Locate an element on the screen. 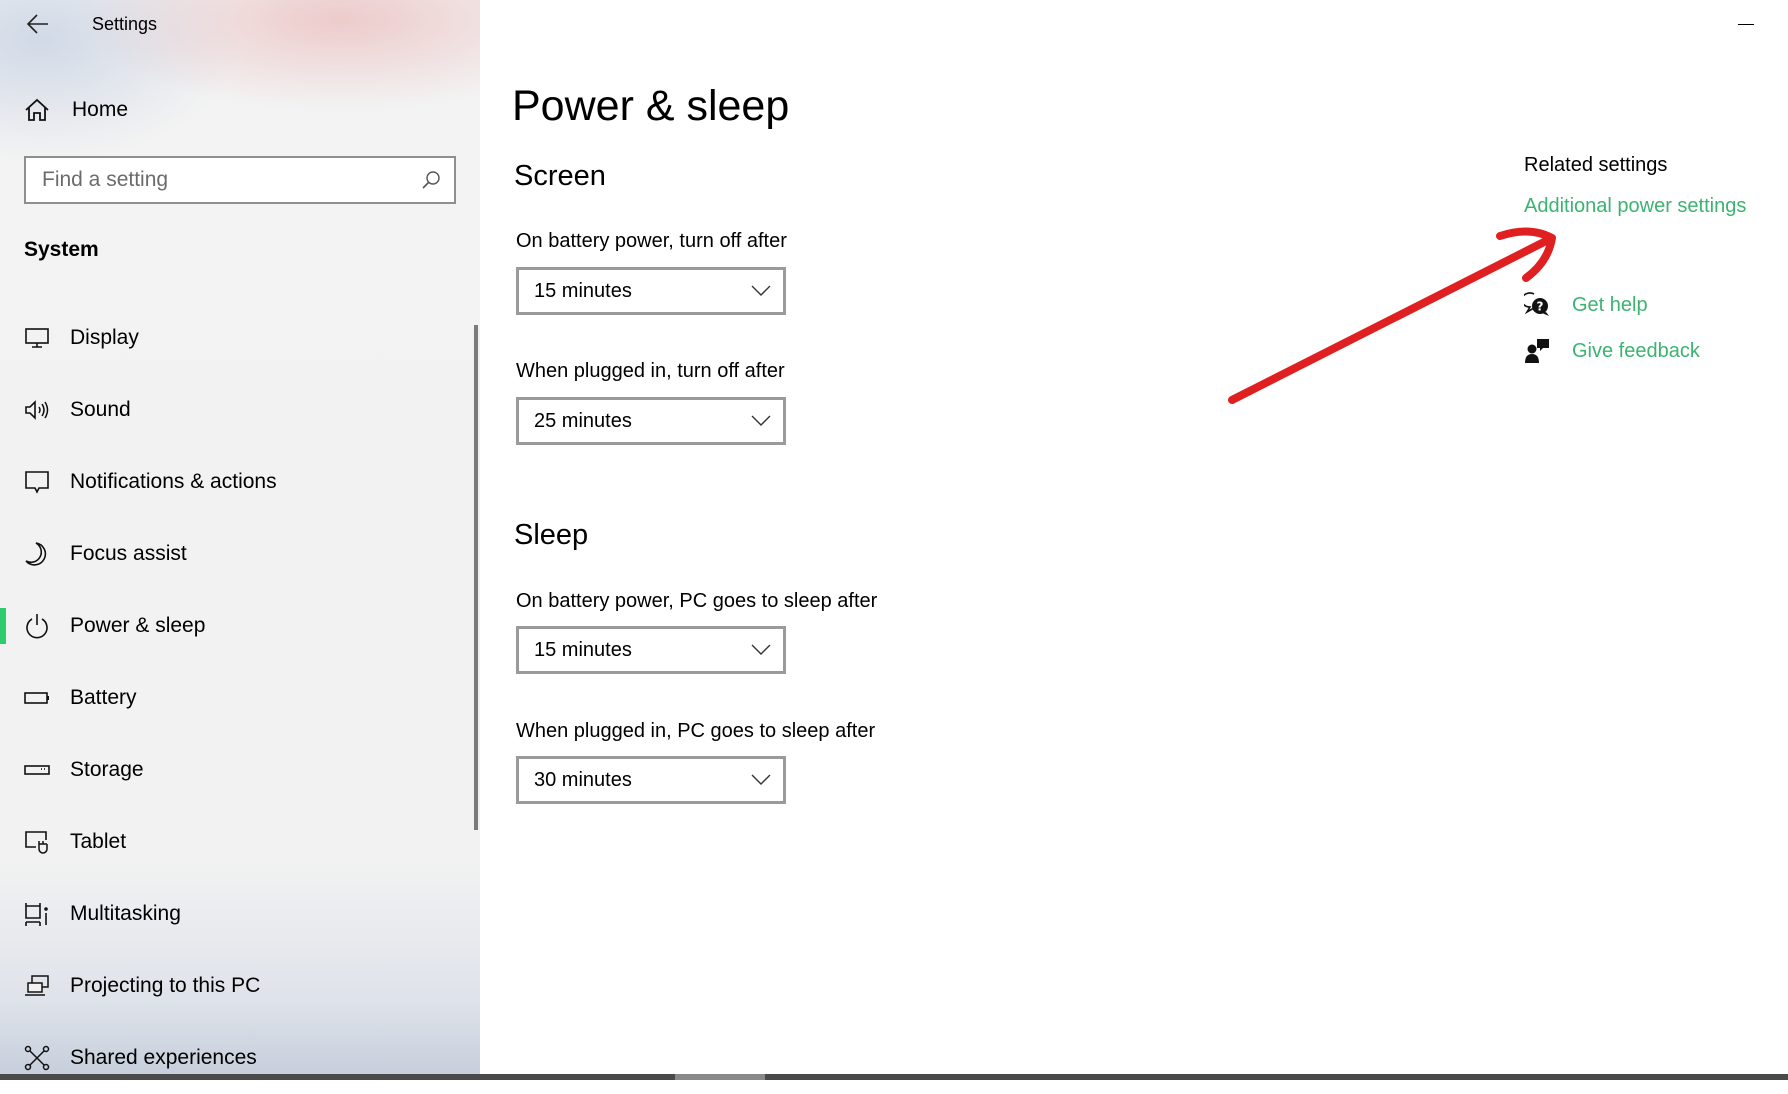 The height and width of the screenshot is (1094, 1788). bottom-scrollbar is located at coordinates (894, 1077).